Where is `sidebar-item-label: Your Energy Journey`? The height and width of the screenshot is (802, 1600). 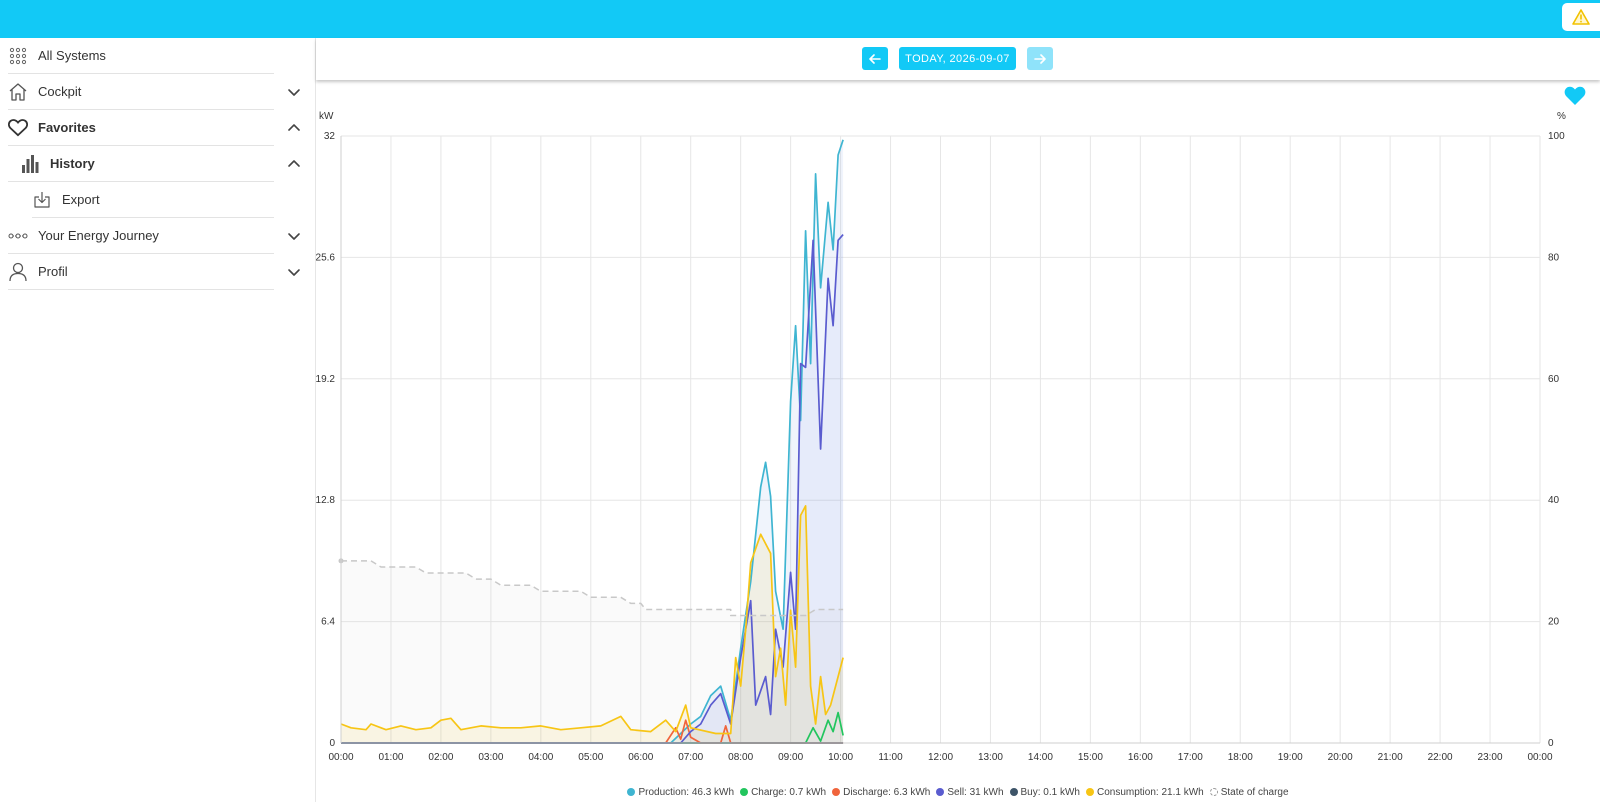
sidebar-item-label: Your Energy Journey is located at coordinates (98, 235).